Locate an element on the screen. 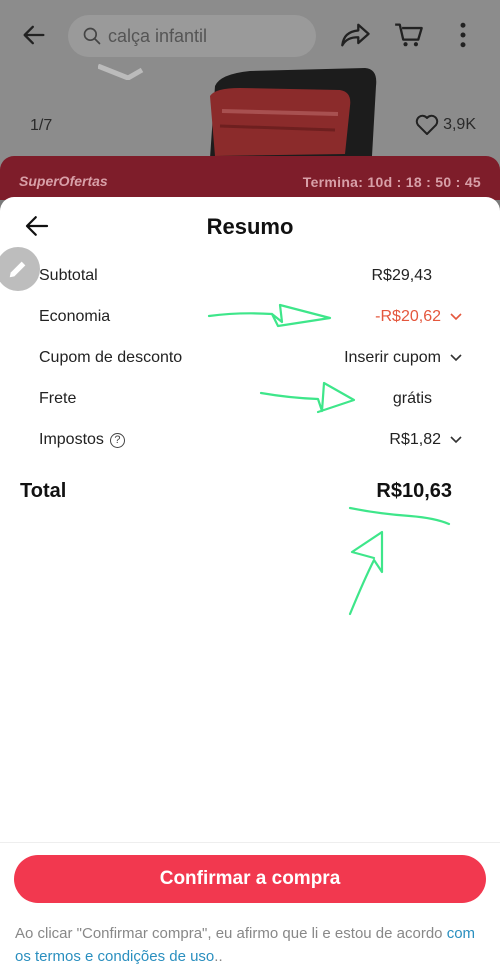 Image resolution: width=500 pixels, height=980 pixels. image-counter: 1/7 is located at coordinates (41, 125).